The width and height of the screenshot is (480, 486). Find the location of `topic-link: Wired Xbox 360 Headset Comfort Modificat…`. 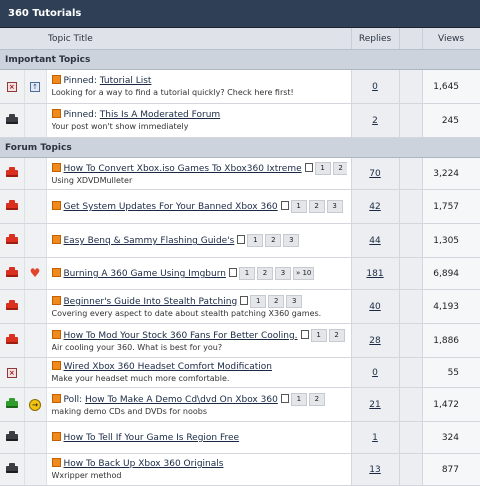

topic-link: Wired Xbox 360 Headset Comfort Modificat… is located at coordinates (168, 367).